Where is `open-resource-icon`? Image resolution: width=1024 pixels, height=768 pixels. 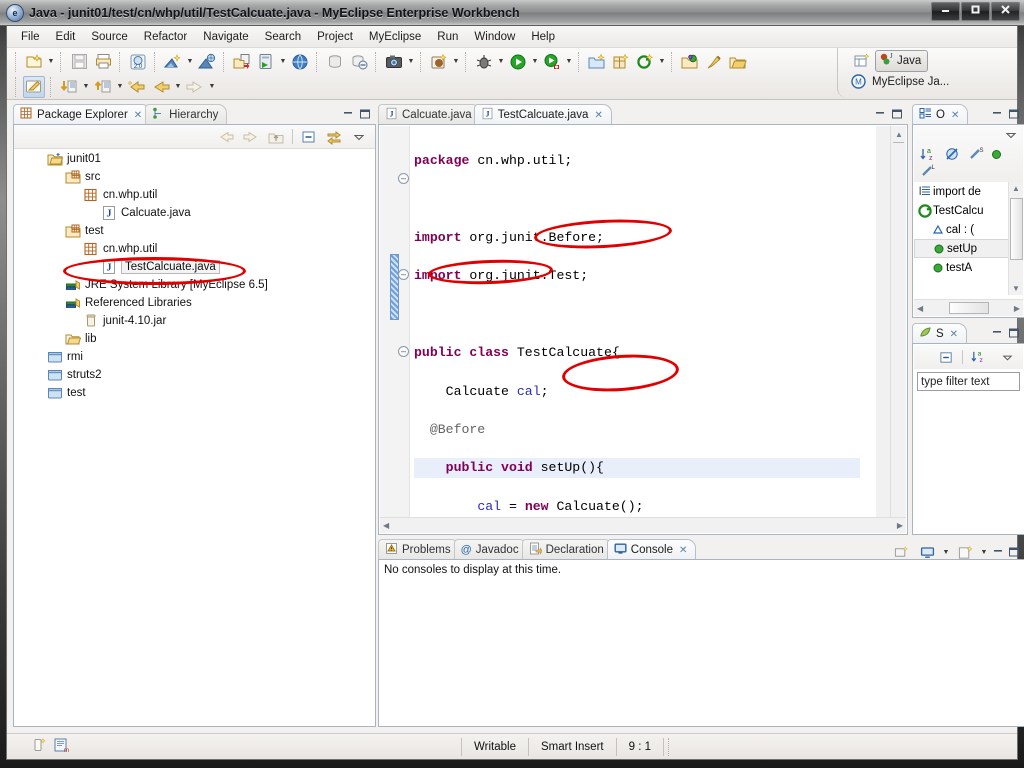
open-resource-icon is located at coordinates (738, 62).